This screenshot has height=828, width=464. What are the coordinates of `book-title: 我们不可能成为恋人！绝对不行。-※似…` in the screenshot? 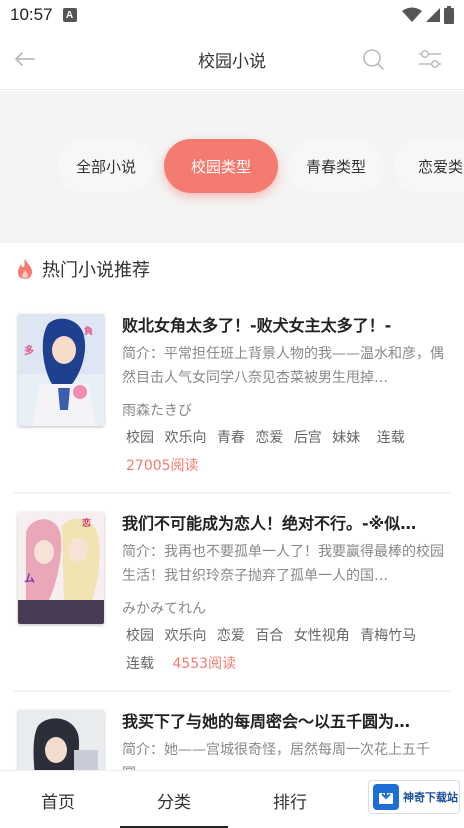 It's located at (287, 522).